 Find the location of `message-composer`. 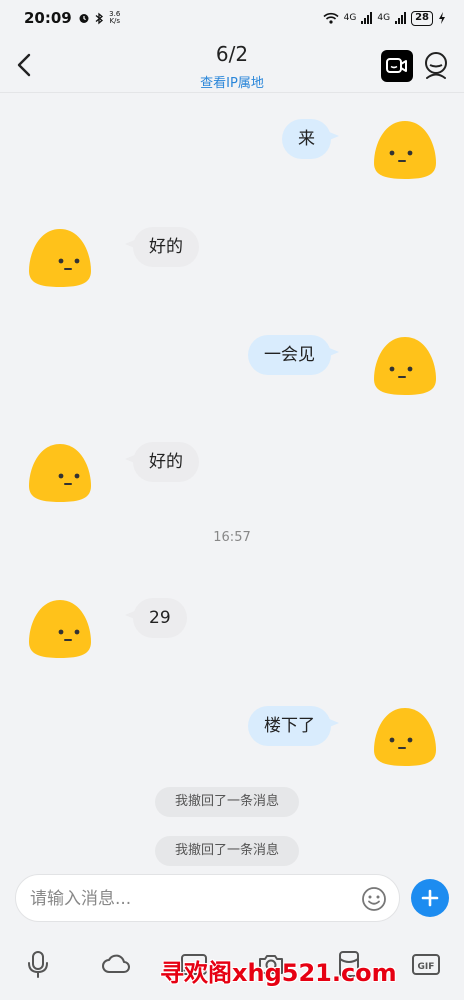

message-composer is located at coordinates (207, 898).